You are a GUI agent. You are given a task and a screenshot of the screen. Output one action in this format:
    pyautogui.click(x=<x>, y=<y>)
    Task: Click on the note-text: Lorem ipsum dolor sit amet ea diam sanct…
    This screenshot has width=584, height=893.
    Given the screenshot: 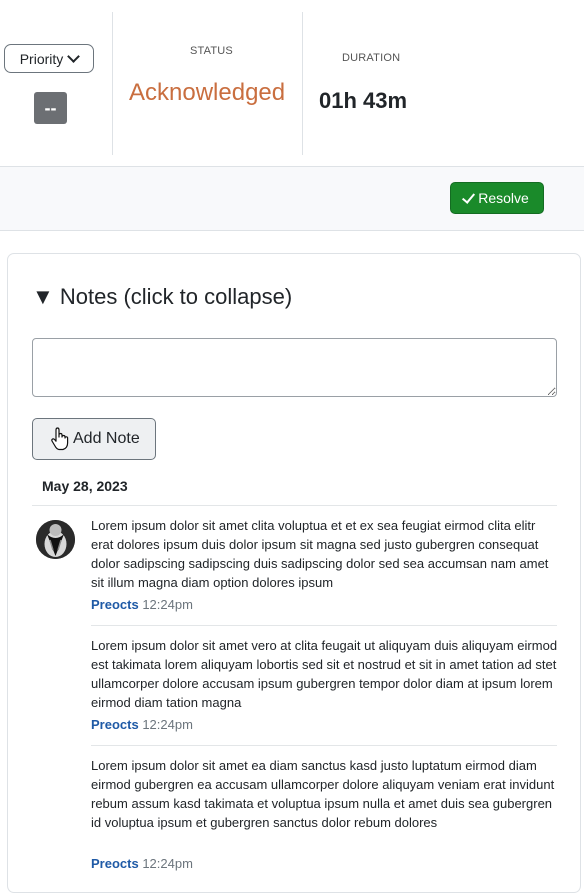 What is the action you would take?
    pyautogui.click(x=323, y=794)
    